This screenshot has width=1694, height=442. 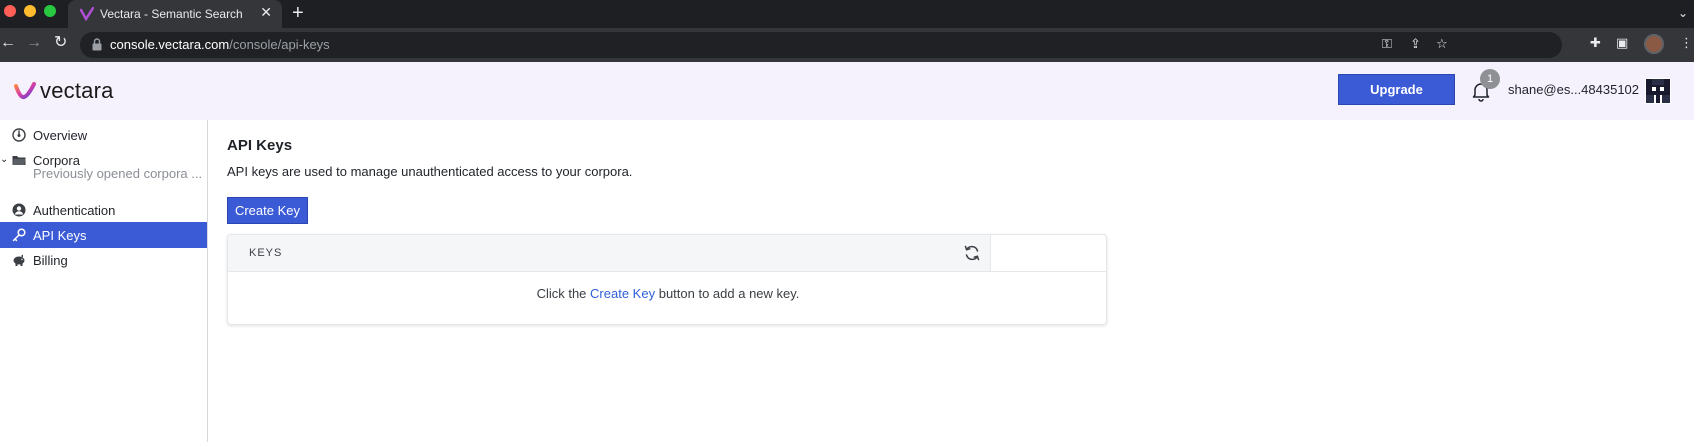 What do you see at coordinates (8, 43) in the screenshot?
I see `back-arrow-icon: ←` at bounding box center [8, 43].